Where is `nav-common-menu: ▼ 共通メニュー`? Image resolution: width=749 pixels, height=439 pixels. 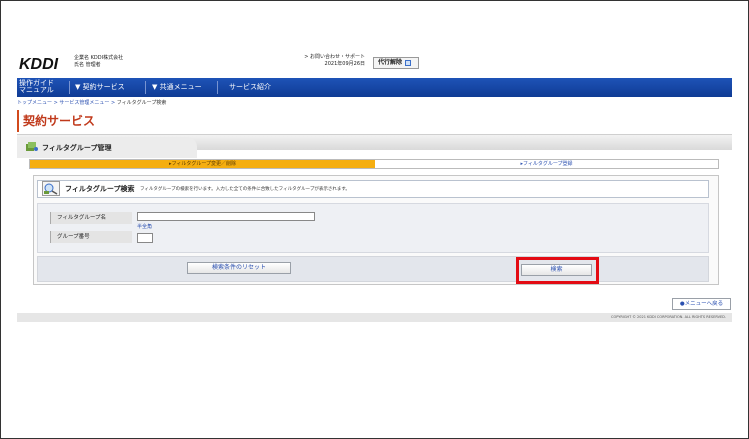 nav-common-menu: ▼ 共通メニュー is located at coordinates (177, 87).